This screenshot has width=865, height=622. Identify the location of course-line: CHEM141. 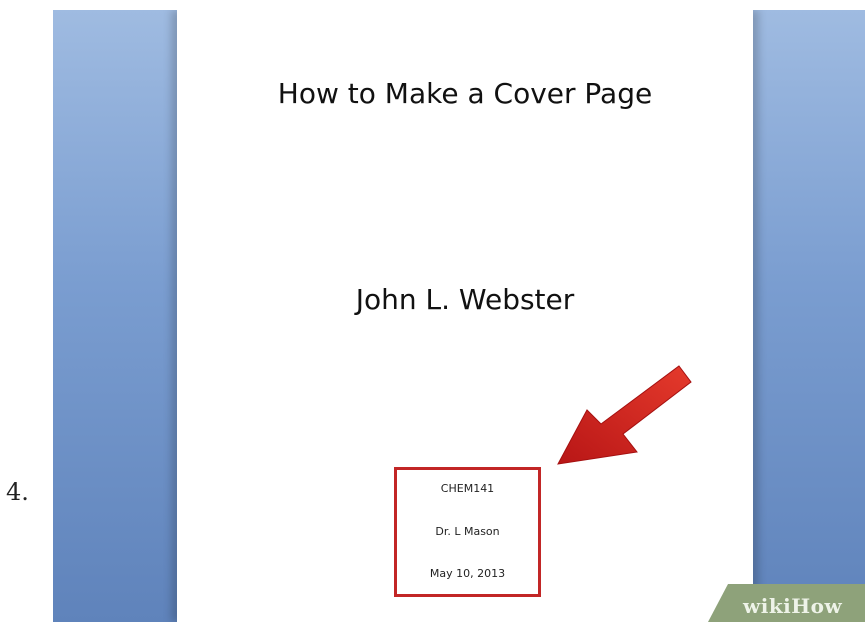
(467, 488).